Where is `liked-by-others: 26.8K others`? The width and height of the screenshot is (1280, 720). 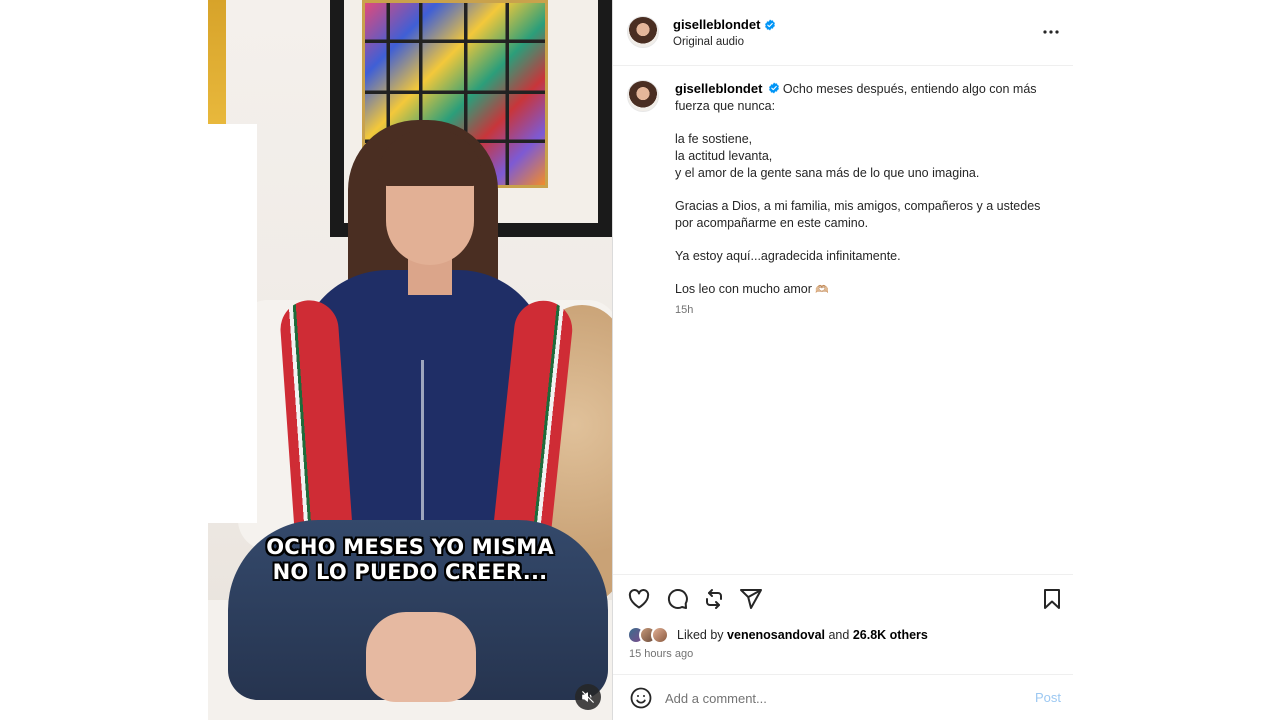
liked-by-others: 26.8K others is located at coordinates (890, 635).